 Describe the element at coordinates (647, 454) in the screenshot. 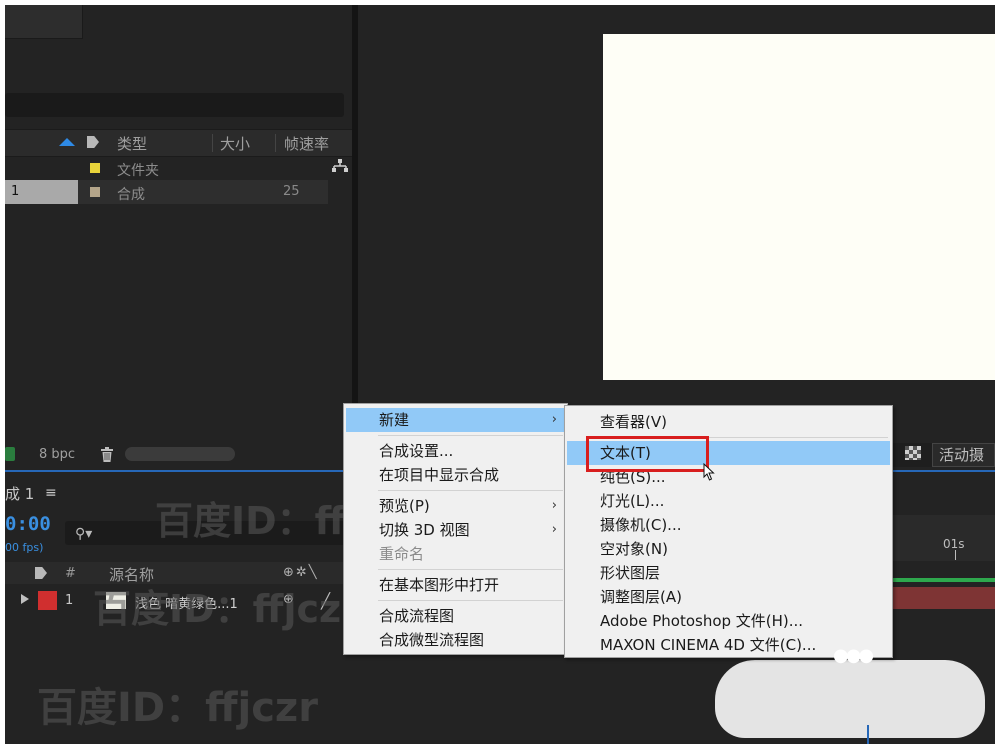

I see `annotation-highlight-box` at that location.